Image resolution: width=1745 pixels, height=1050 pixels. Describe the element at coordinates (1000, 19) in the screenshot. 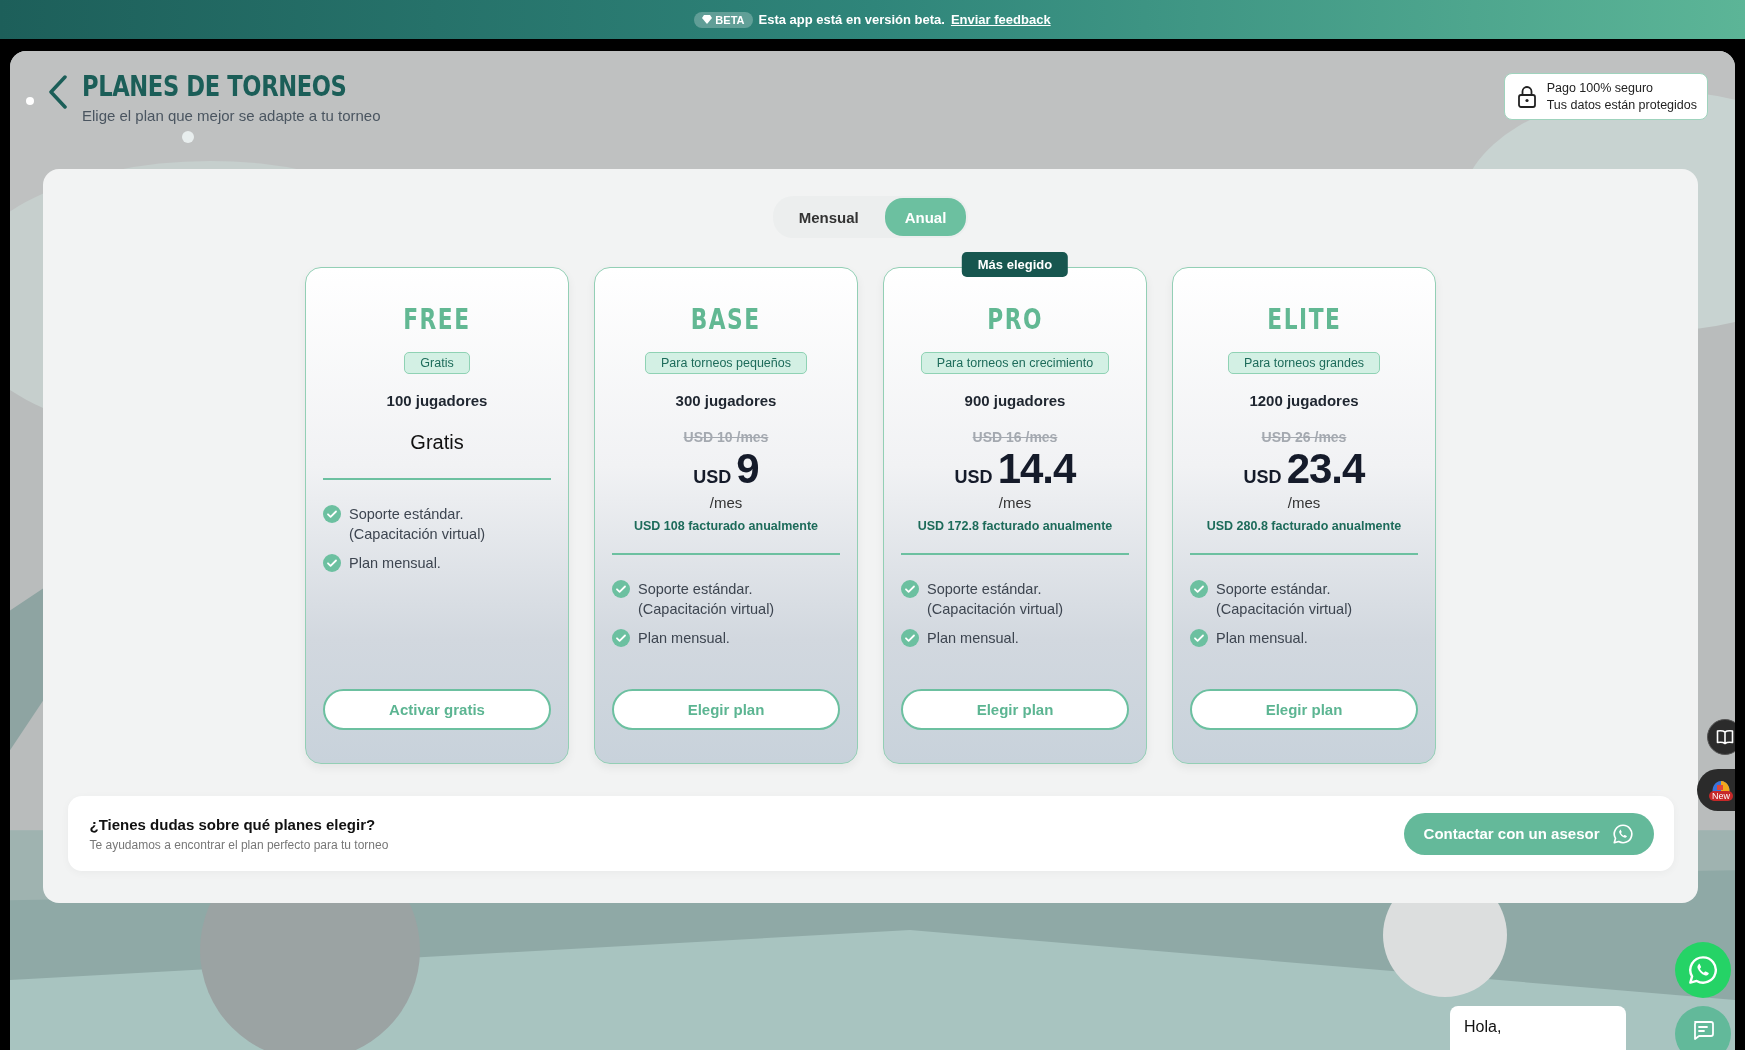

I see `feedback-link: Enviar feedback` at that location.